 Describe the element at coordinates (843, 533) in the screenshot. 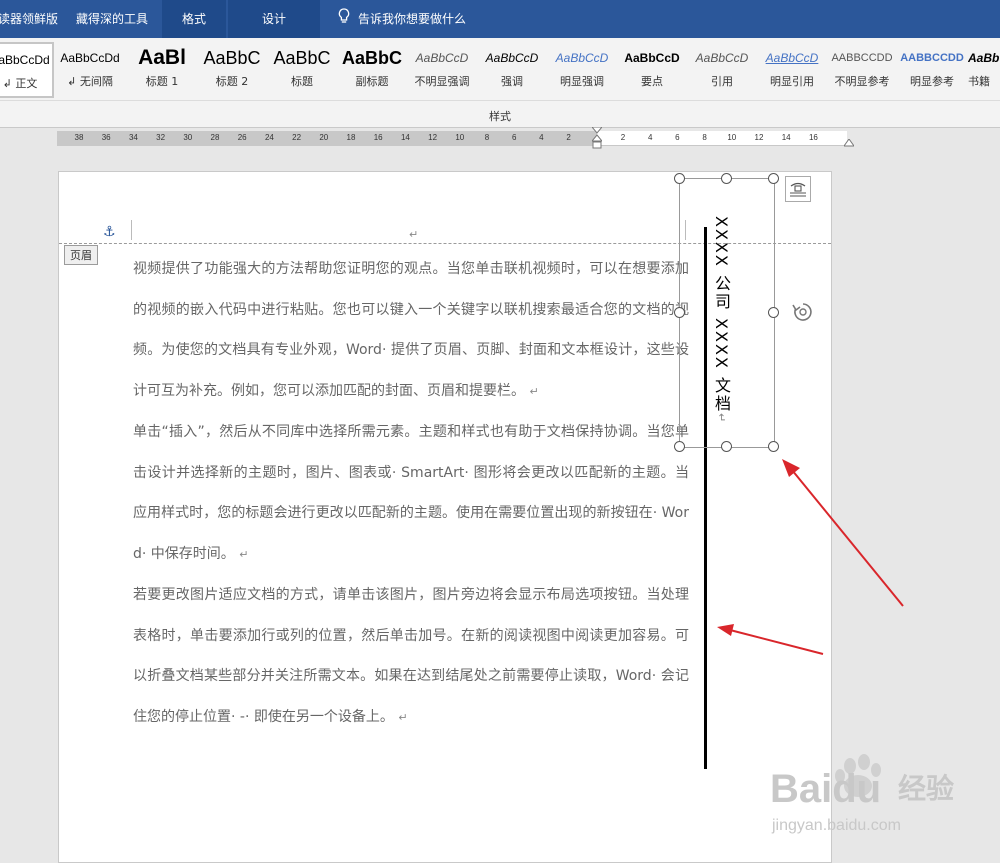

I see `arrow-to-textbox` at that location.